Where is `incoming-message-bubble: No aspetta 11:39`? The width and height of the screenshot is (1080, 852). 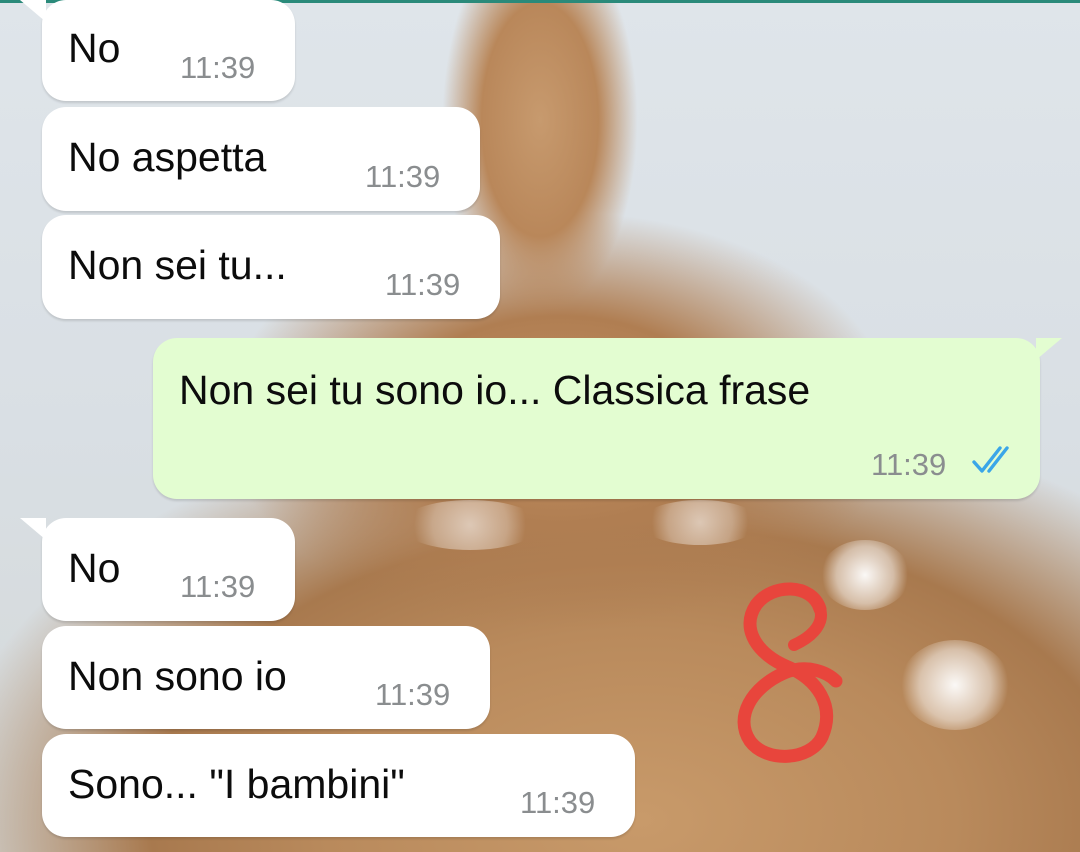 incoming-message-bubble: No aspetta 11:39 is located at coordinates (261, 159).